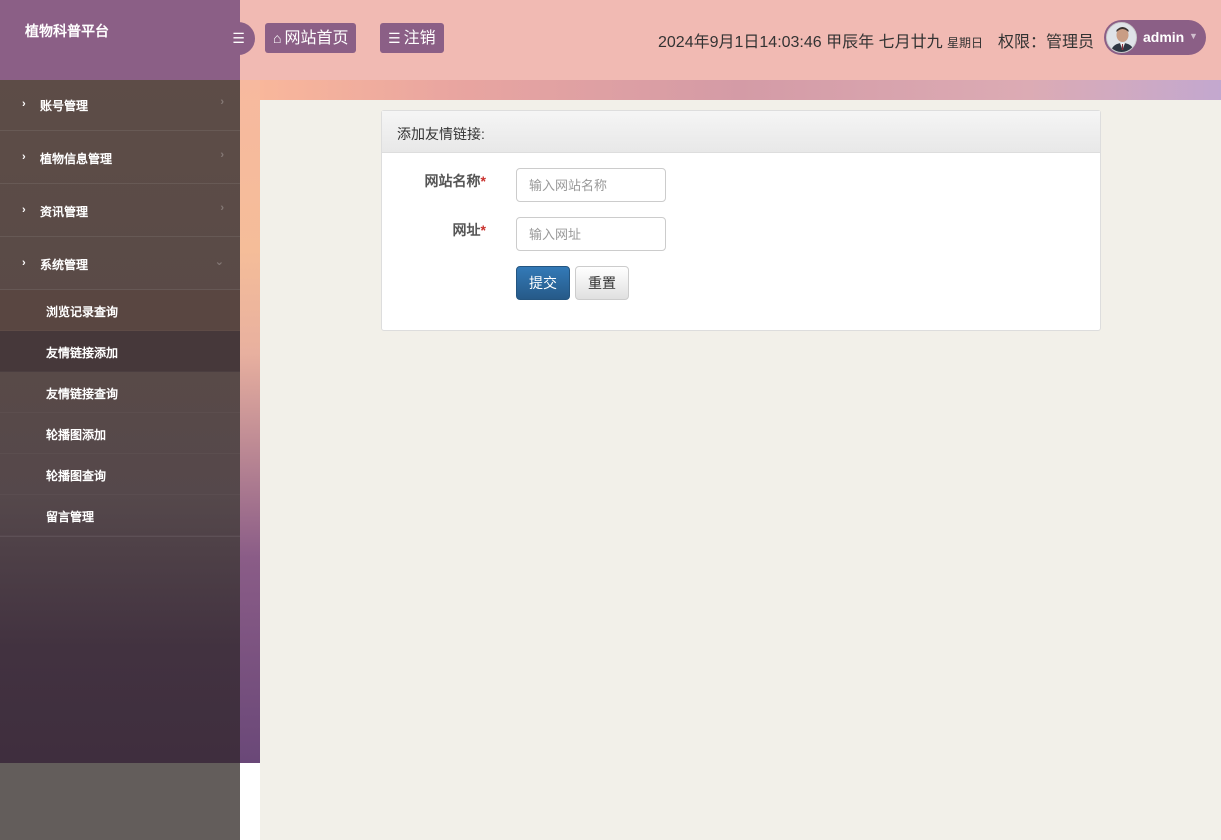 This screenshot has height=840, width=1221. What do you see at coordinates (1046, 42) in the screenshot?
I see `role-display: 权限：管理员` at bounding box center [1046, 42].